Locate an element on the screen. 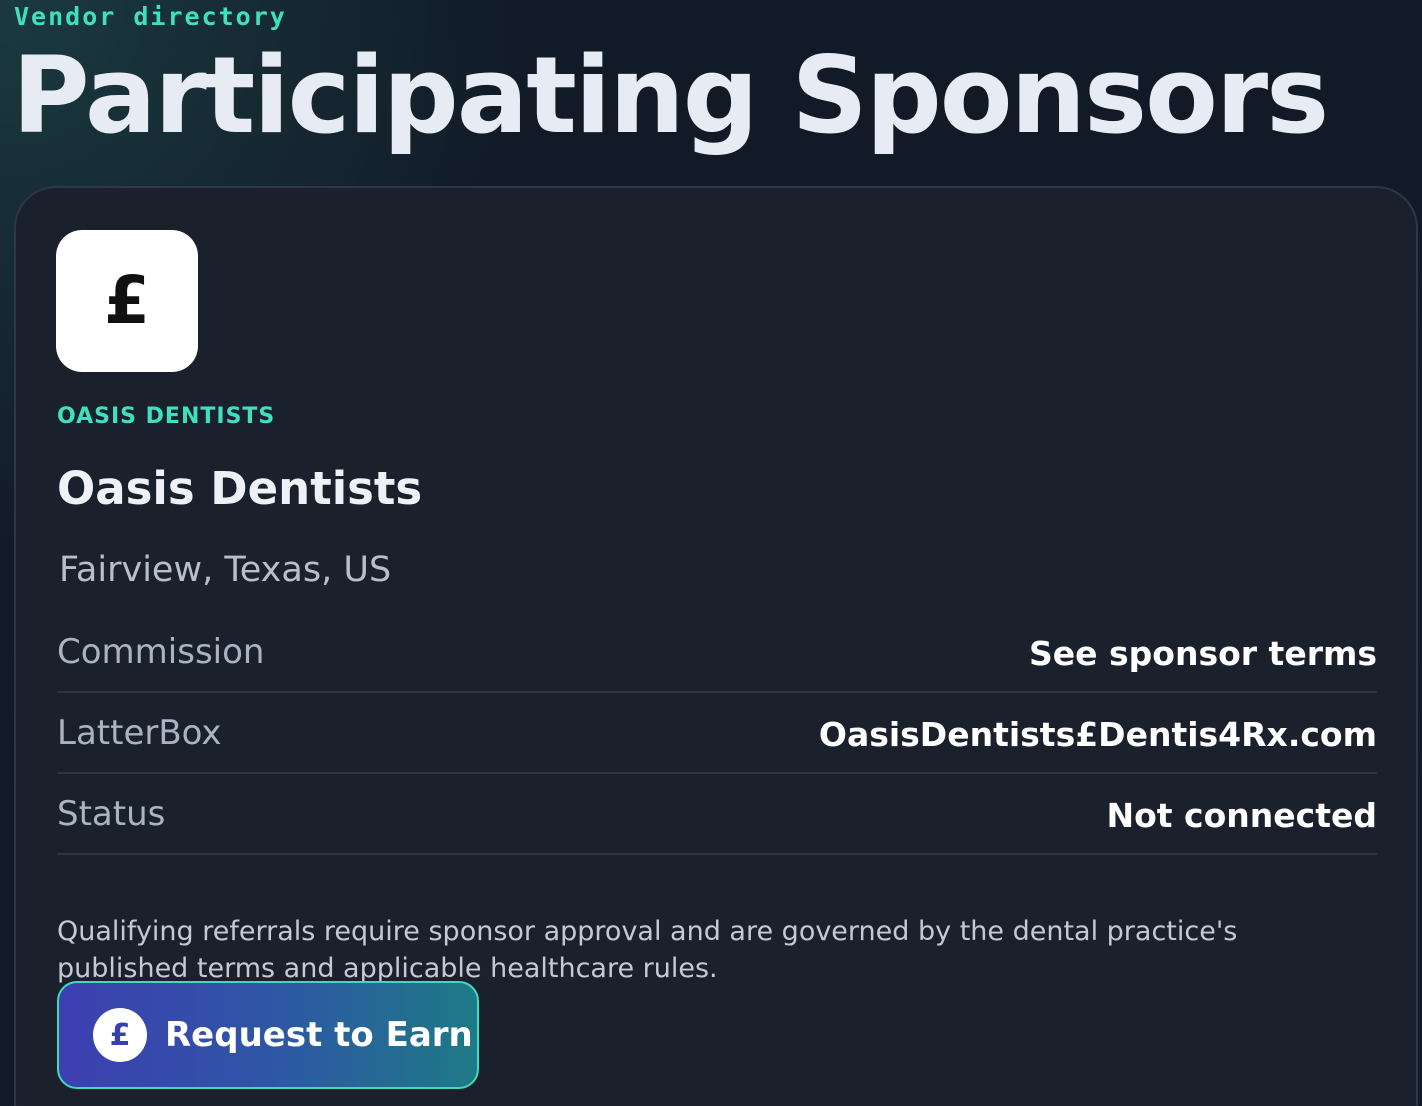 Image resolution: width=1422 pixels, height=1106 pixels. sponsor-logo: £ is located at coordinates (127, 301).